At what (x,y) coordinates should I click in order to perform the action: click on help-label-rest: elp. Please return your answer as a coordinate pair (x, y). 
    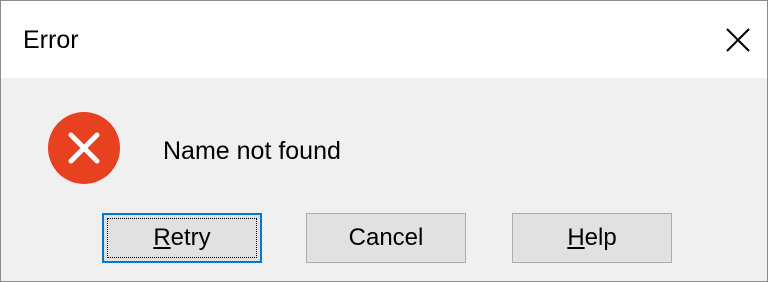
    Looking at the image, I should click on (600, 237).